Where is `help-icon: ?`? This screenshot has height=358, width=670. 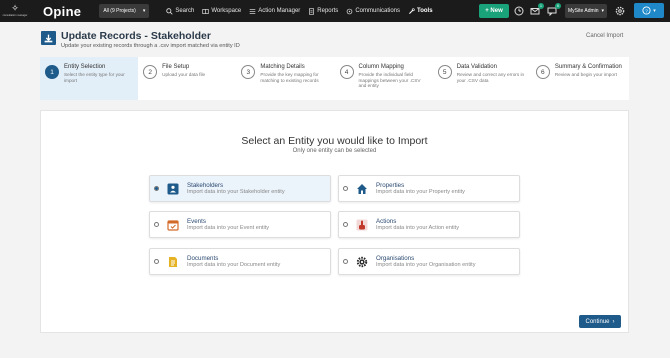 help-icon: ? is located at coordinates (646, 10).